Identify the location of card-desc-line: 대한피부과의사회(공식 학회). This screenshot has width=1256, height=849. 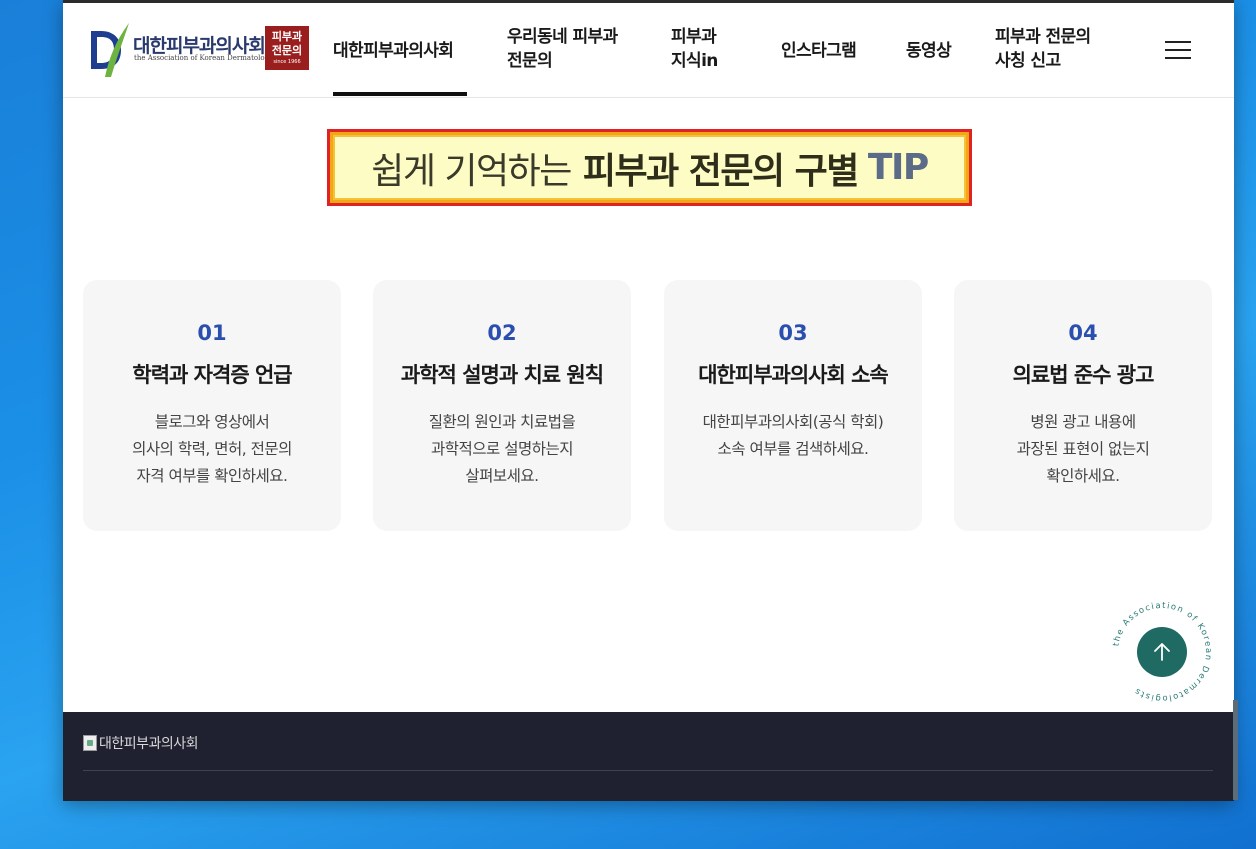
(793, 422).